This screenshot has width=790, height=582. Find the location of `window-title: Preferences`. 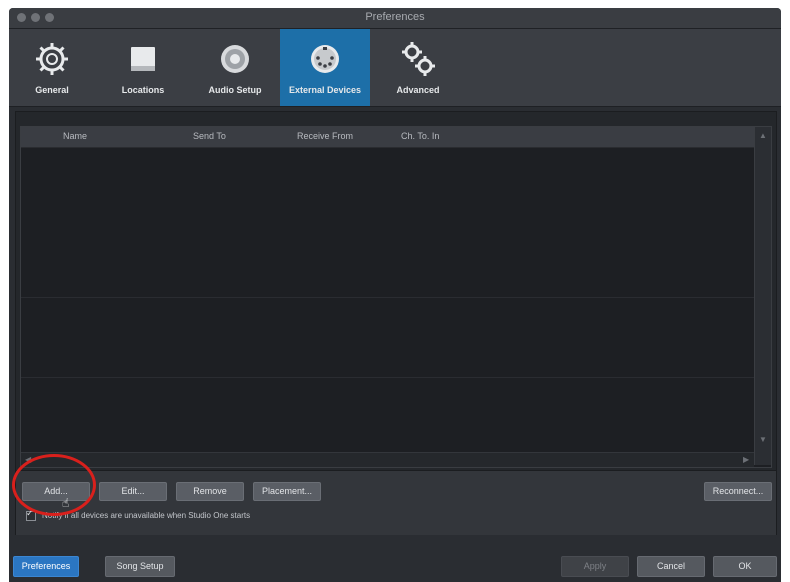

window-title: Preferences is located at coordinates (395, 17).